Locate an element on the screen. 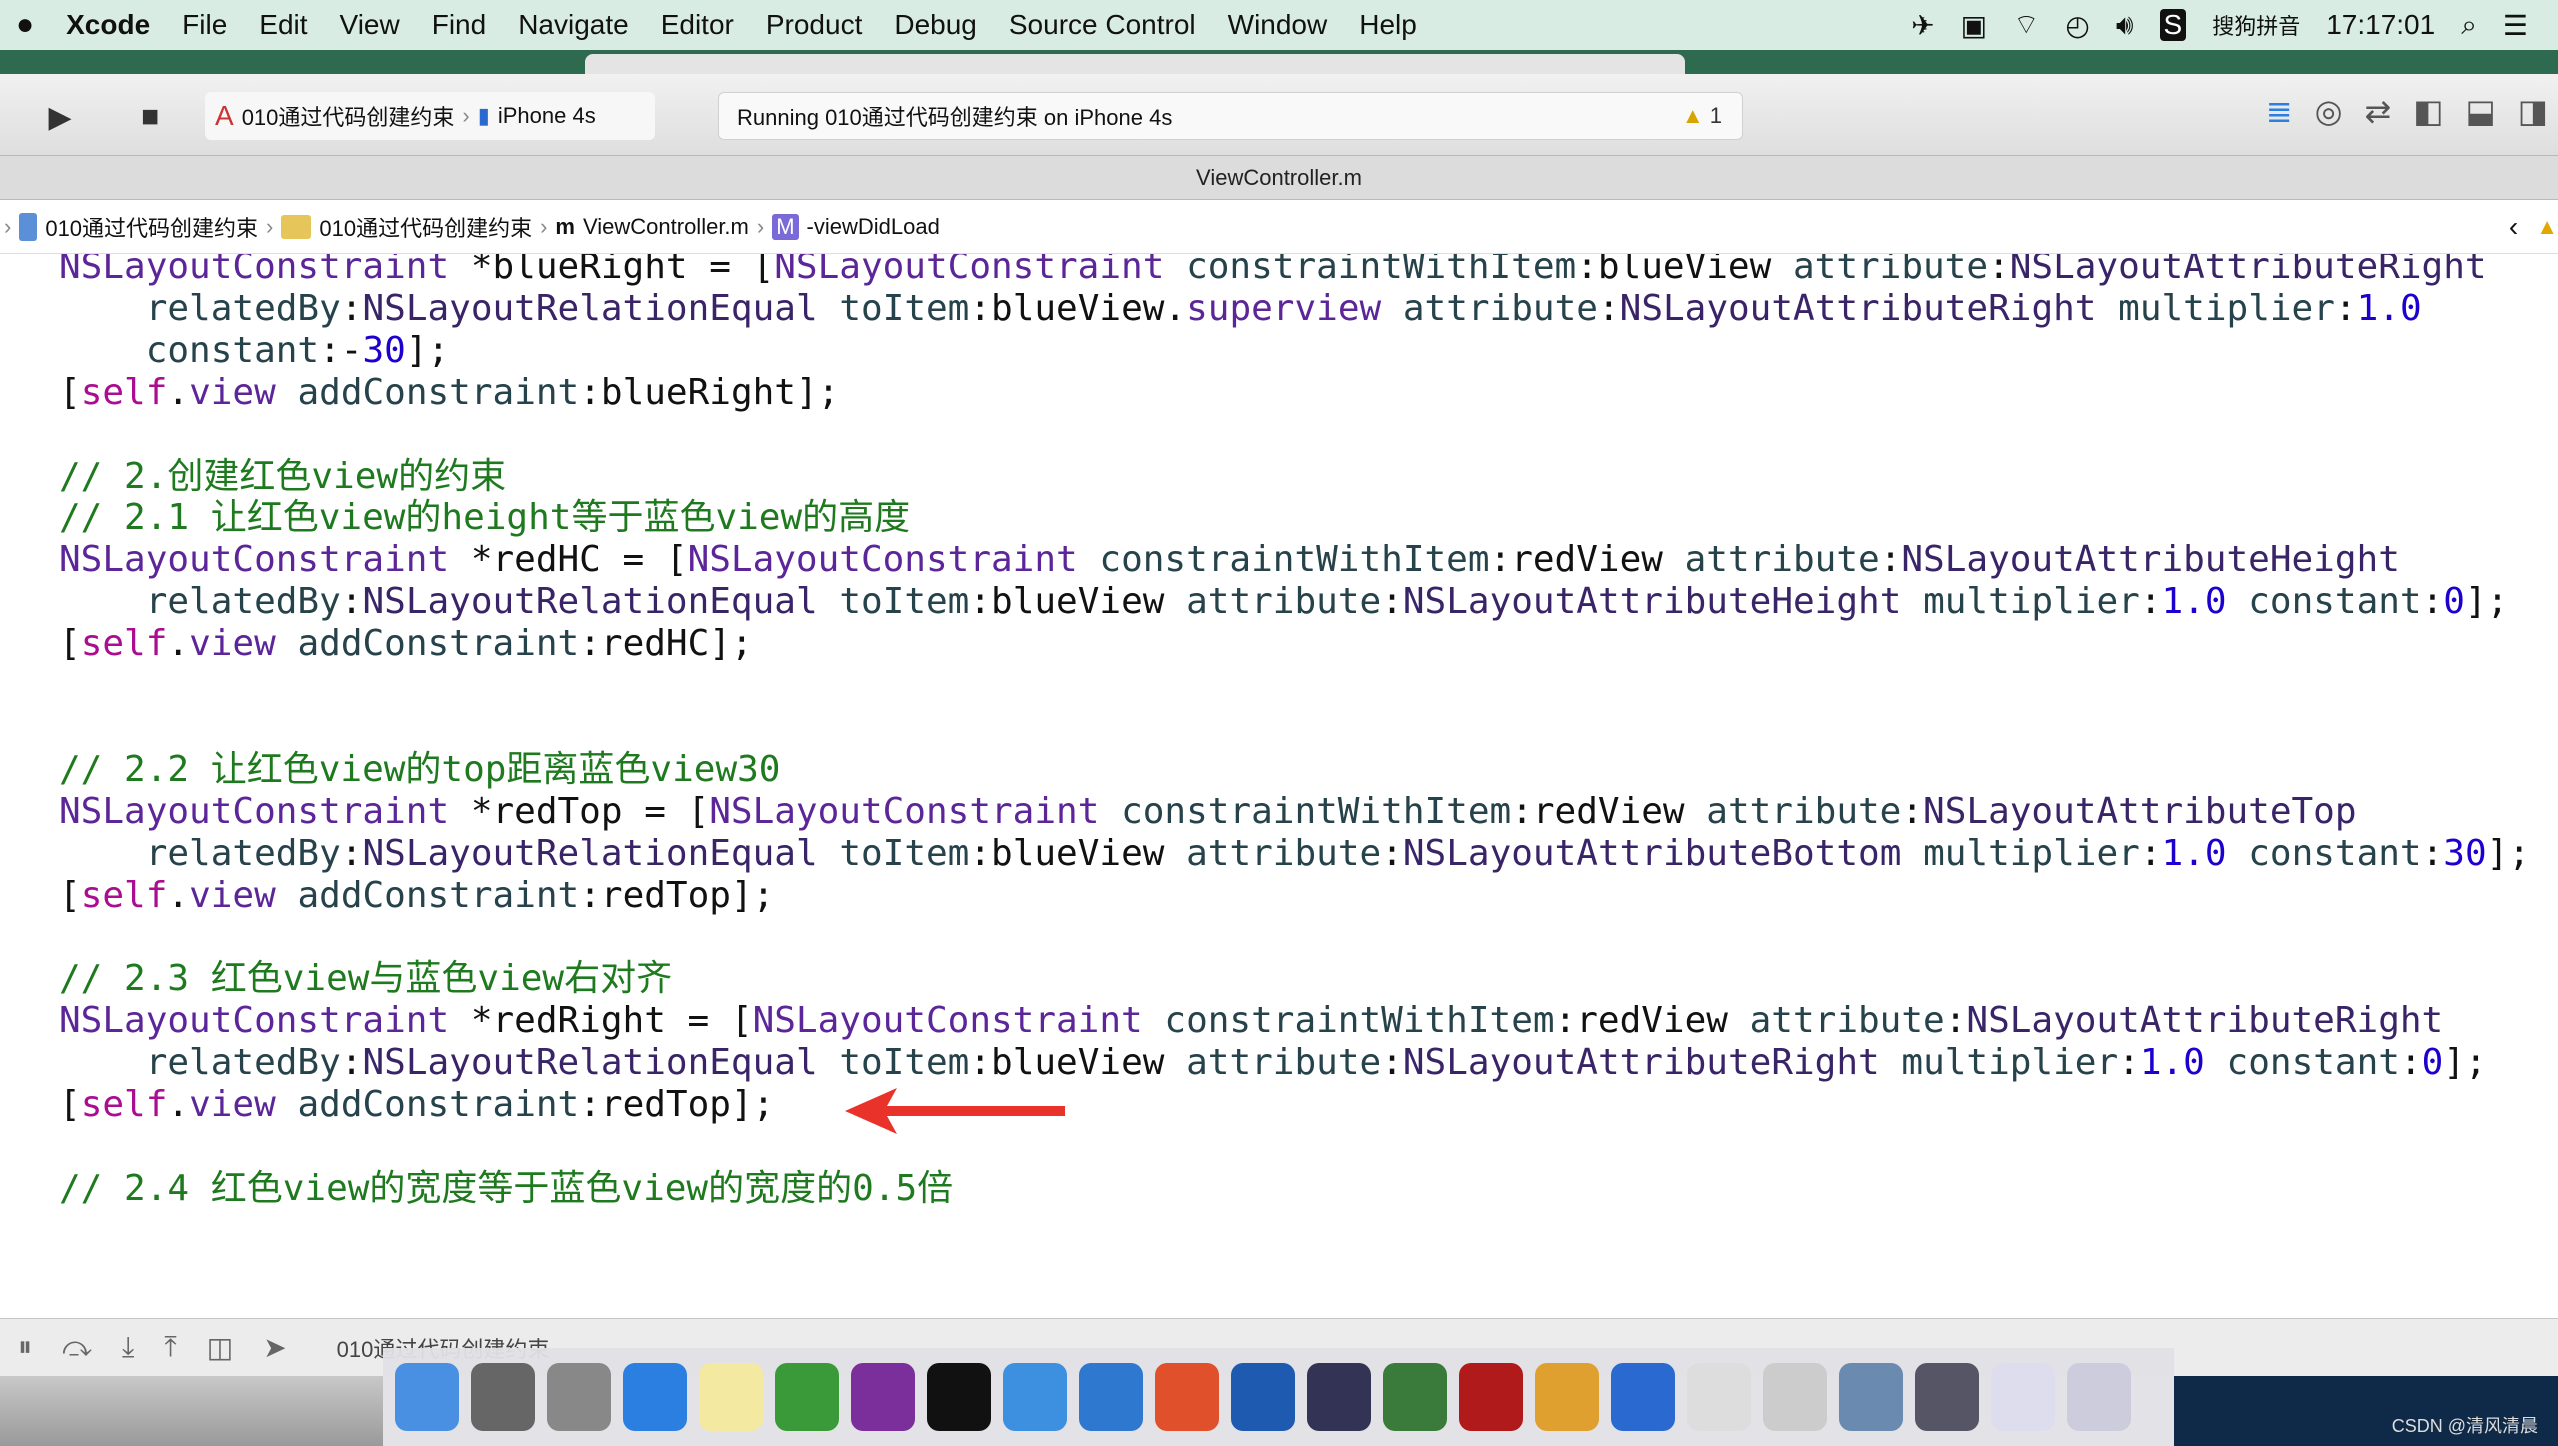 The image size is (2558, 1446). clock: 17:17:01 is located at coordinates (2380, 25).